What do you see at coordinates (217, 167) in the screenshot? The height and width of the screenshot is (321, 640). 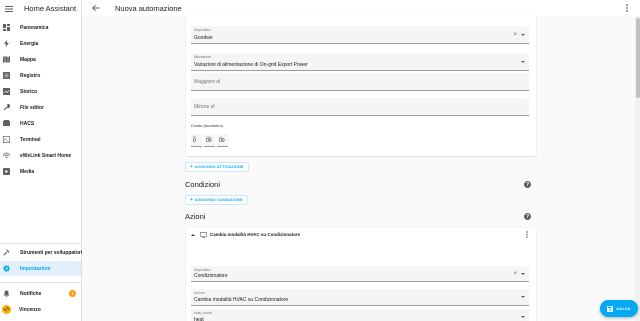 I see `add-trigger-button: + AGGIUNGI ATTIVAZIONE` at bounding box center [217, 167].